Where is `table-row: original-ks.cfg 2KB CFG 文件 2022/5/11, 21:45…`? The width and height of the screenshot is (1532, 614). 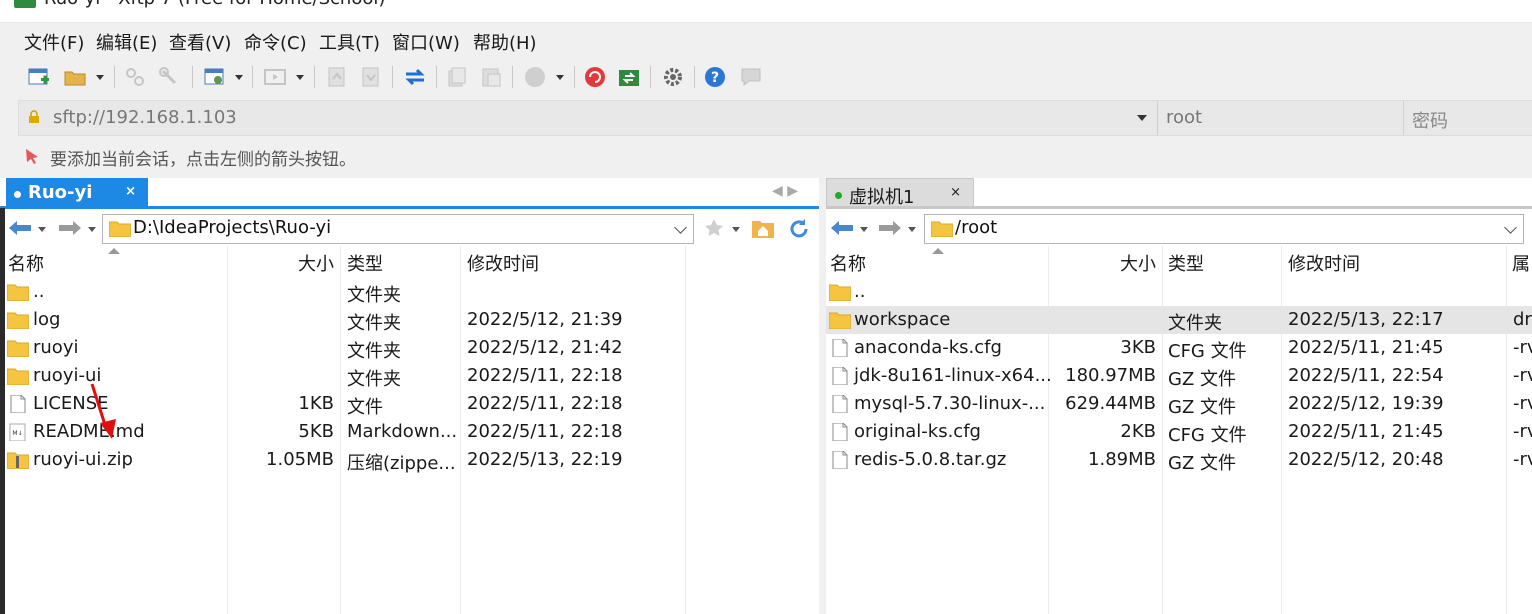
table-row: original-ks.cfg 2KB CFG 文件 2022/5/11, 21:45… is located at coordinates (1179, 432).